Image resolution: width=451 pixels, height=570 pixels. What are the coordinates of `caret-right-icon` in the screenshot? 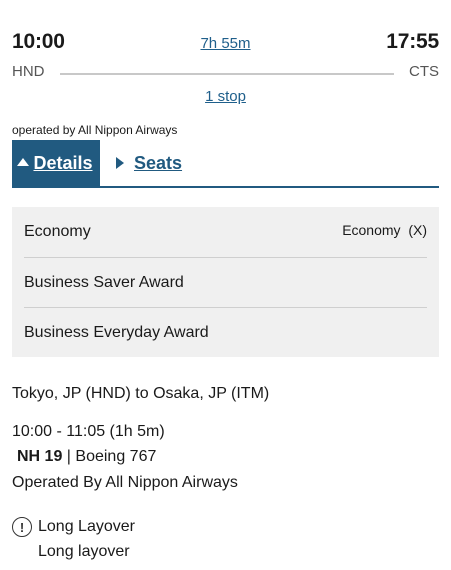 It's located at (120, 163).